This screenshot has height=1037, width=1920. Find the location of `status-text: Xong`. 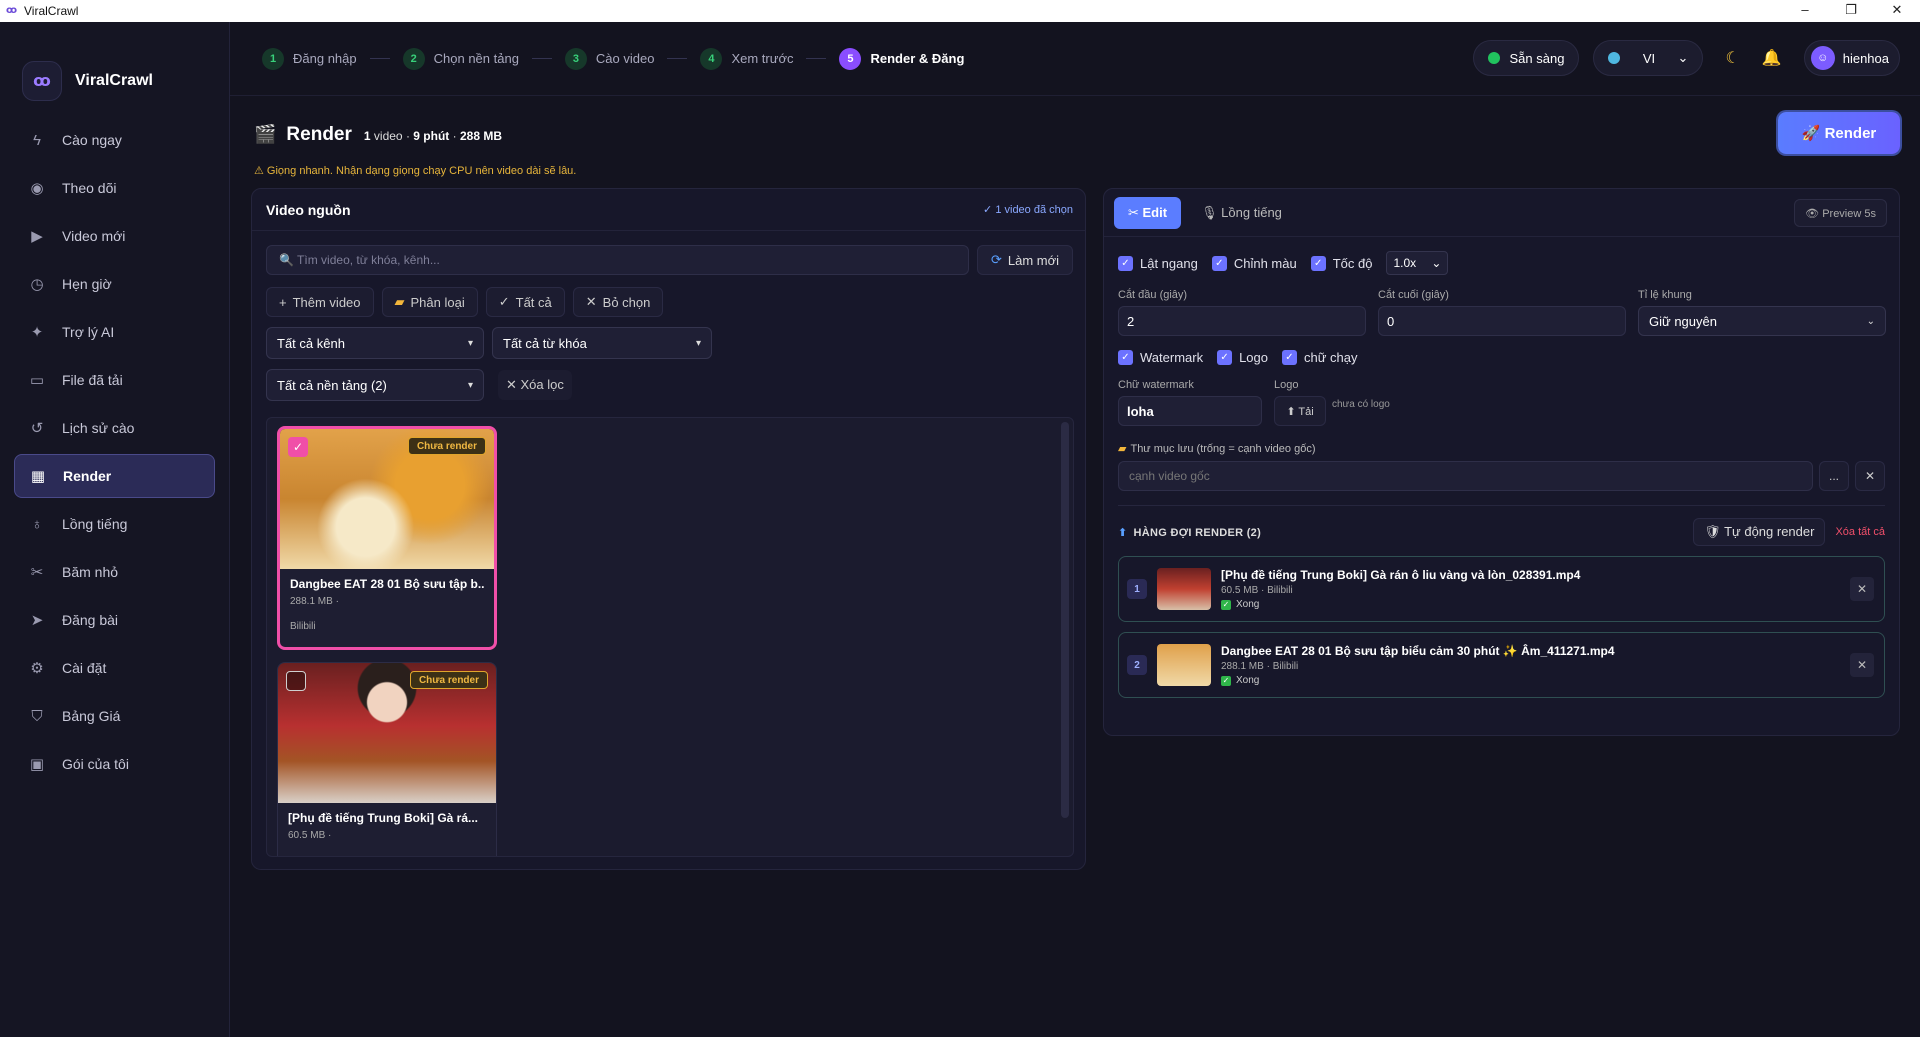

status-text: Xong is located at coordinates (1248, 680).